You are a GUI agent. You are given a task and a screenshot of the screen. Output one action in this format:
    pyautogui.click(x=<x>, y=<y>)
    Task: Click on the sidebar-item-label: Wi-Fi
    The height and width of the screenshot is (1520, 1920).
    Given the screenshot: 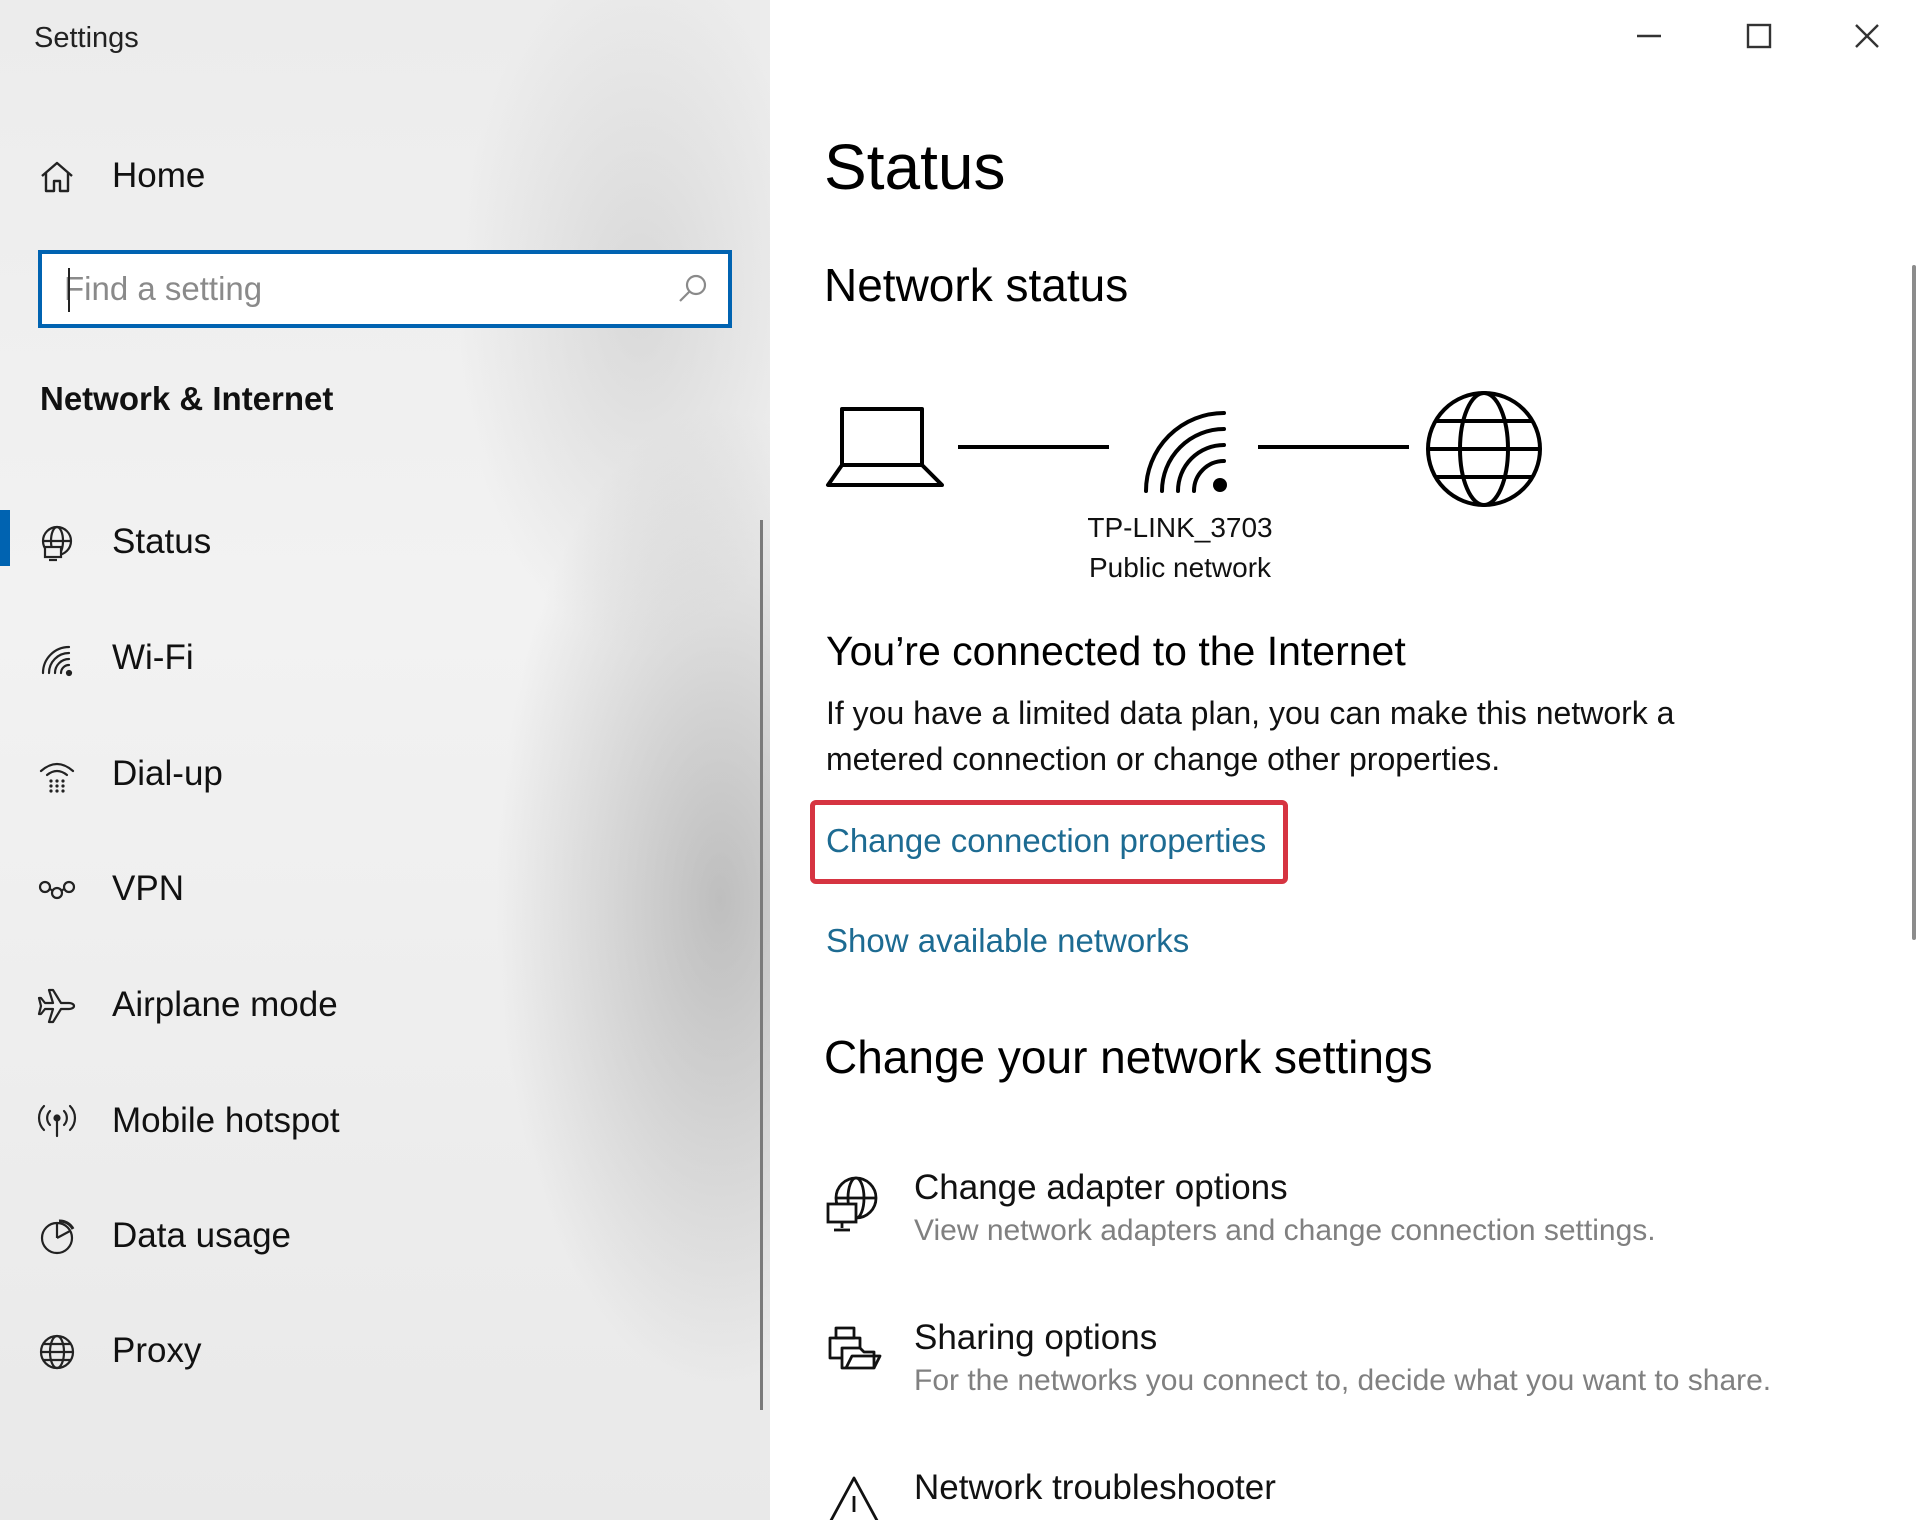 What is the action you would take?
    pyautogui.click(x=153, y=657)
    